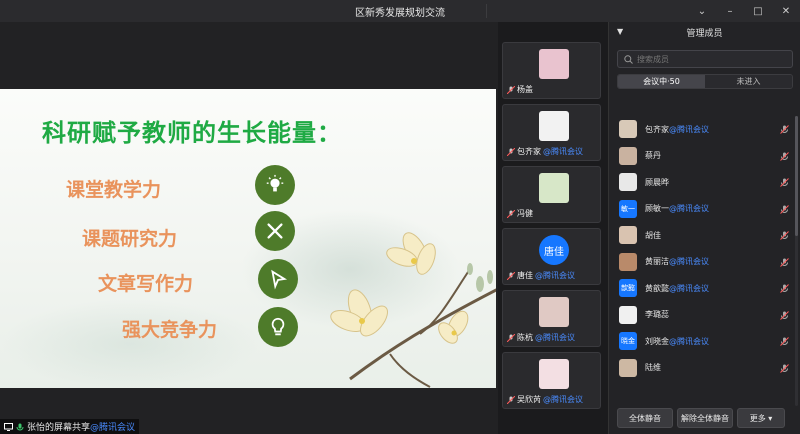 The width and height of the screenshot is (800, 434). I want to click on mute-all-button: 全体静音, so click(645, 418).